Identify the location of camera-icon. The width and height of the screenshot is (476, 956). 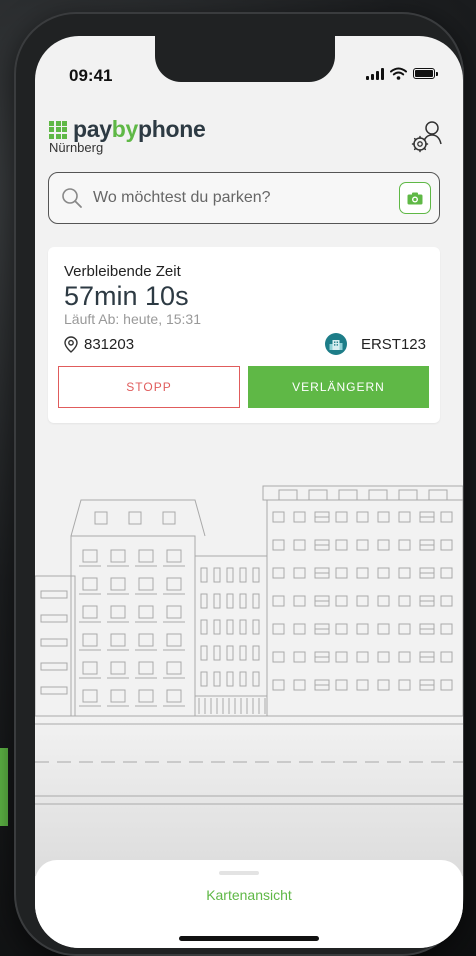
(415, 198).